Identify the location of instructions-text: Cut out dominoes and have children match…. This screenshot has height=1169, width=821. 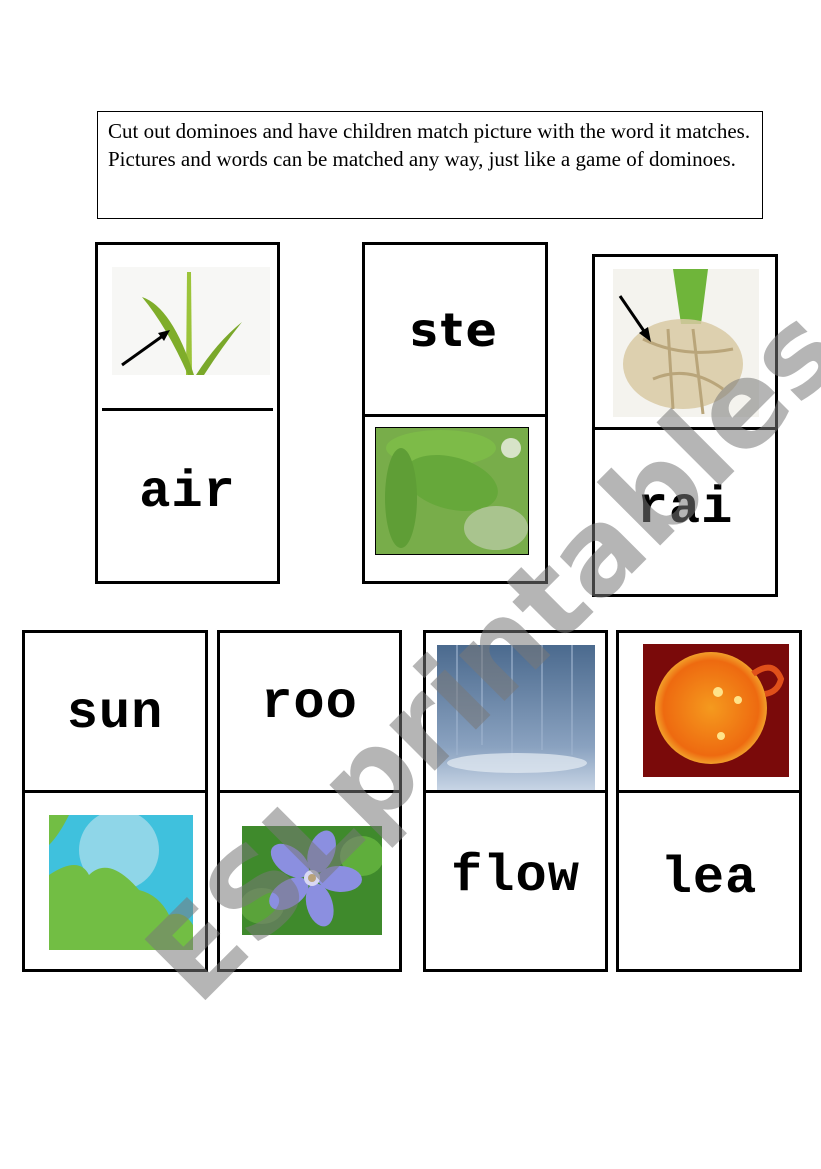
(429, 145).